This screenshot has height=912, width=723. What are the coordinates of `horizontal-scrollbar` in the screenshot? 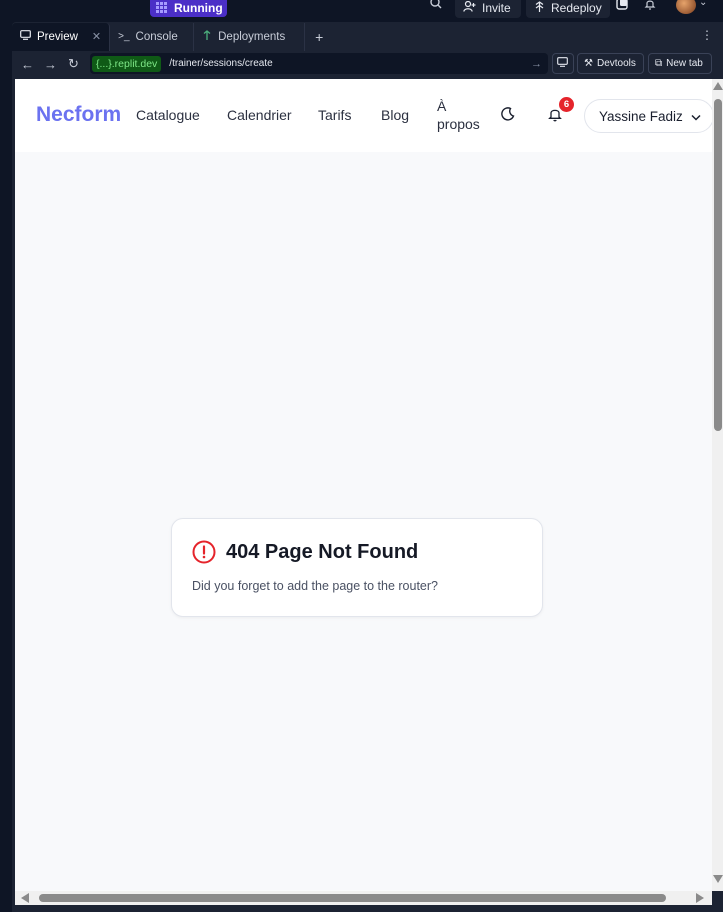 It's located at (363, 898).